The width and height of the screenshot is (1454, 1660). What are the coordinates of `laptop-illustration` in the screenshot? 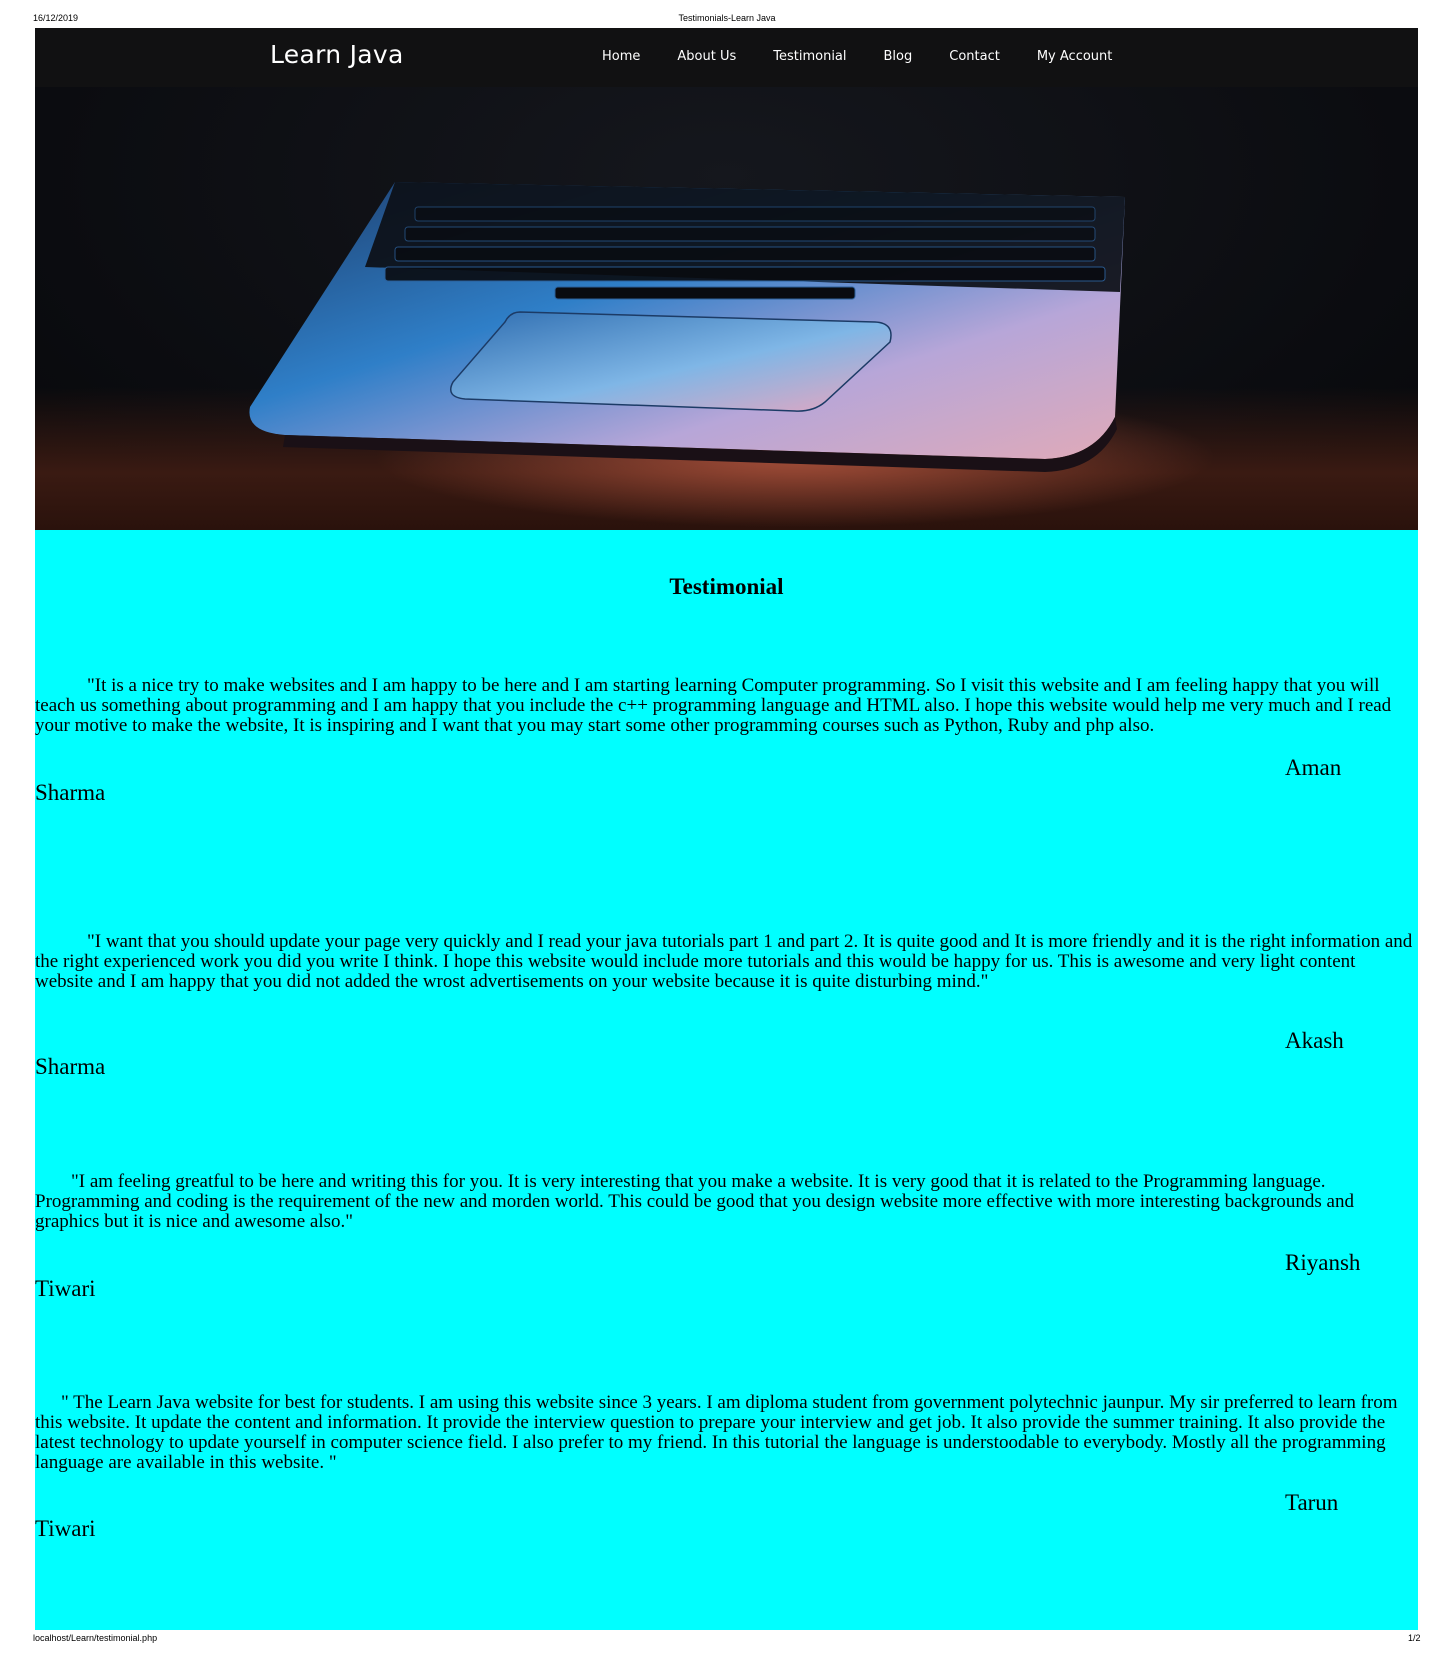 It's located at (732, 354).